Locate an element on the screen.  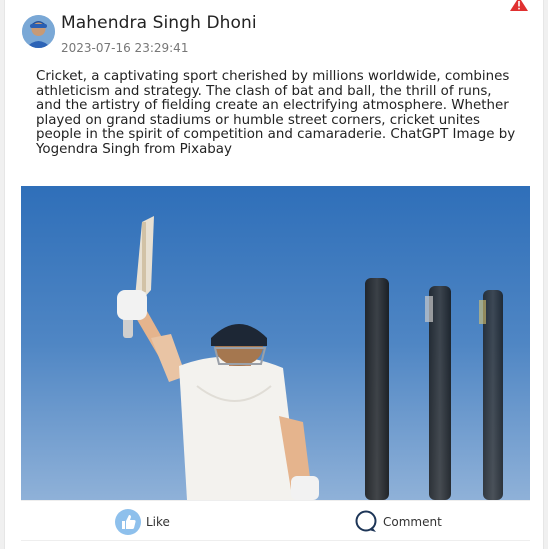
avatar is located at coordinates (38, 31).